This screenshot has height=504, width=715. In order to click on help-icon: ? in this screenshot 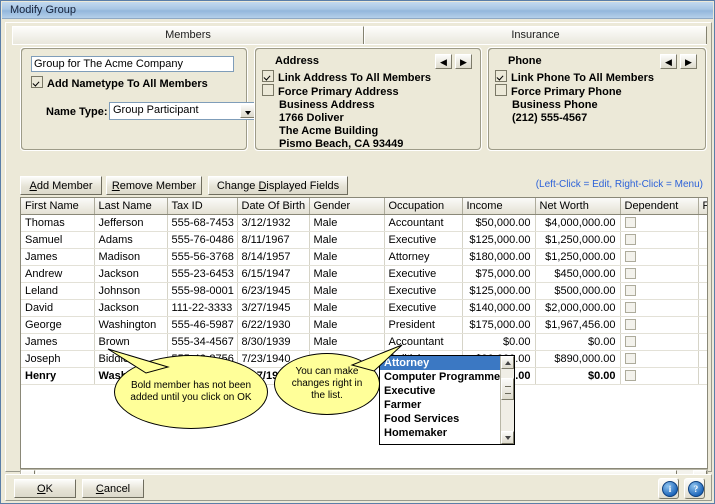, I will do `click(694, 488)`.